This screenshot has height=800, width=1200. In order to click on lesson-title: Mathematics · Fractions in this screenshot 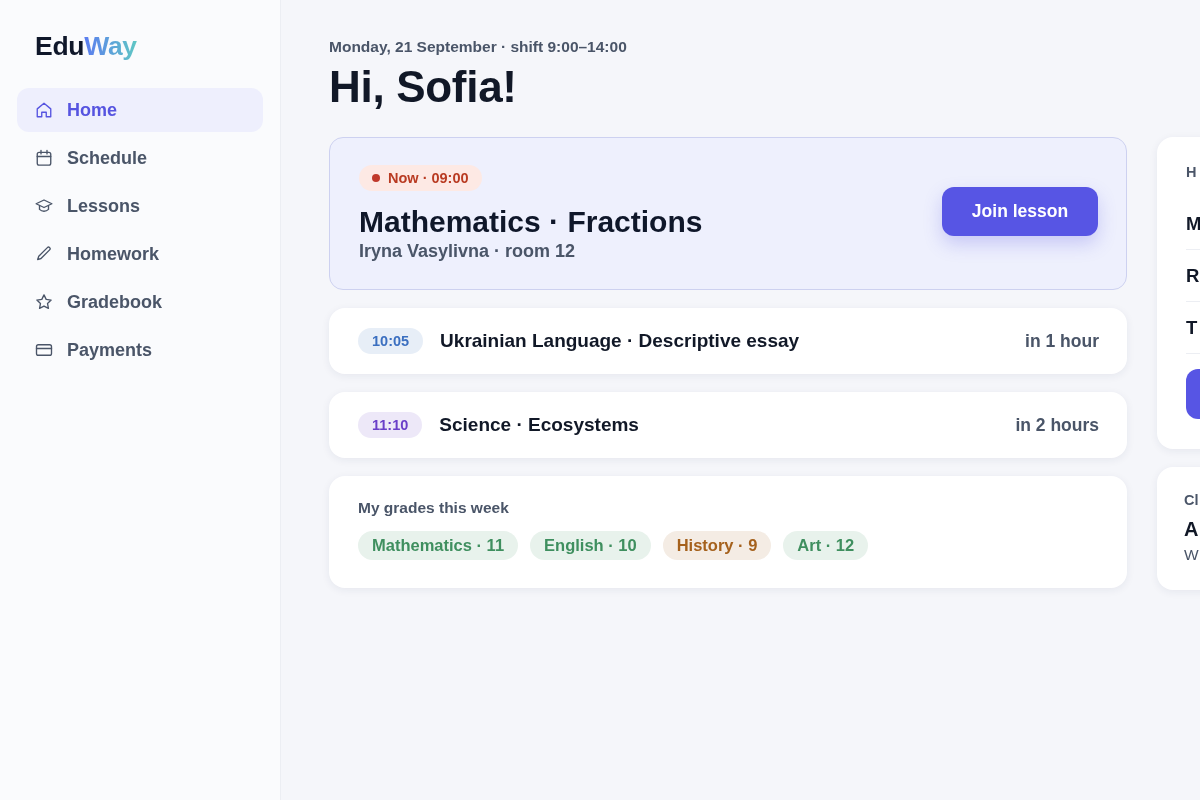, I will do `click(531, 222)`.